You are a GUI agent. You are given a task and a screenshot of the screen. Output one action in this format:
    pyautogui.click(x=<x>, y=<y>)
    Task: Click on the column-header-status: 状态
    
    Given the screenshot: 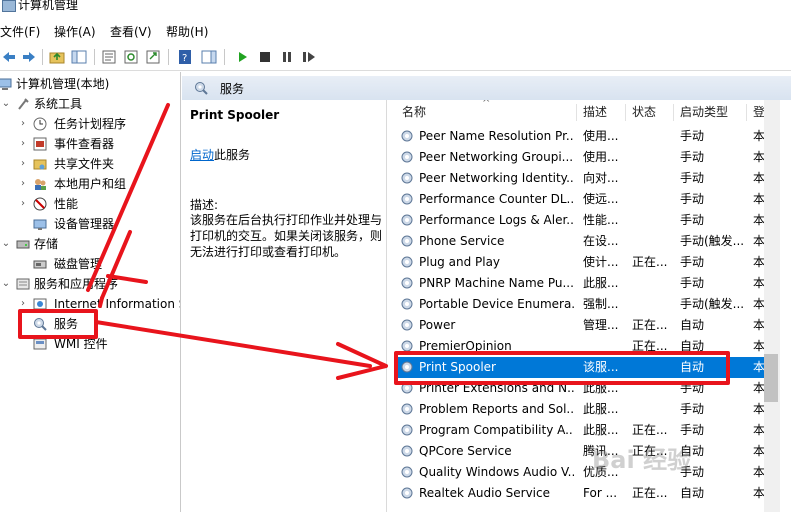 What is the action you would take?
    pyautogui.click(x=644, y=112)
    